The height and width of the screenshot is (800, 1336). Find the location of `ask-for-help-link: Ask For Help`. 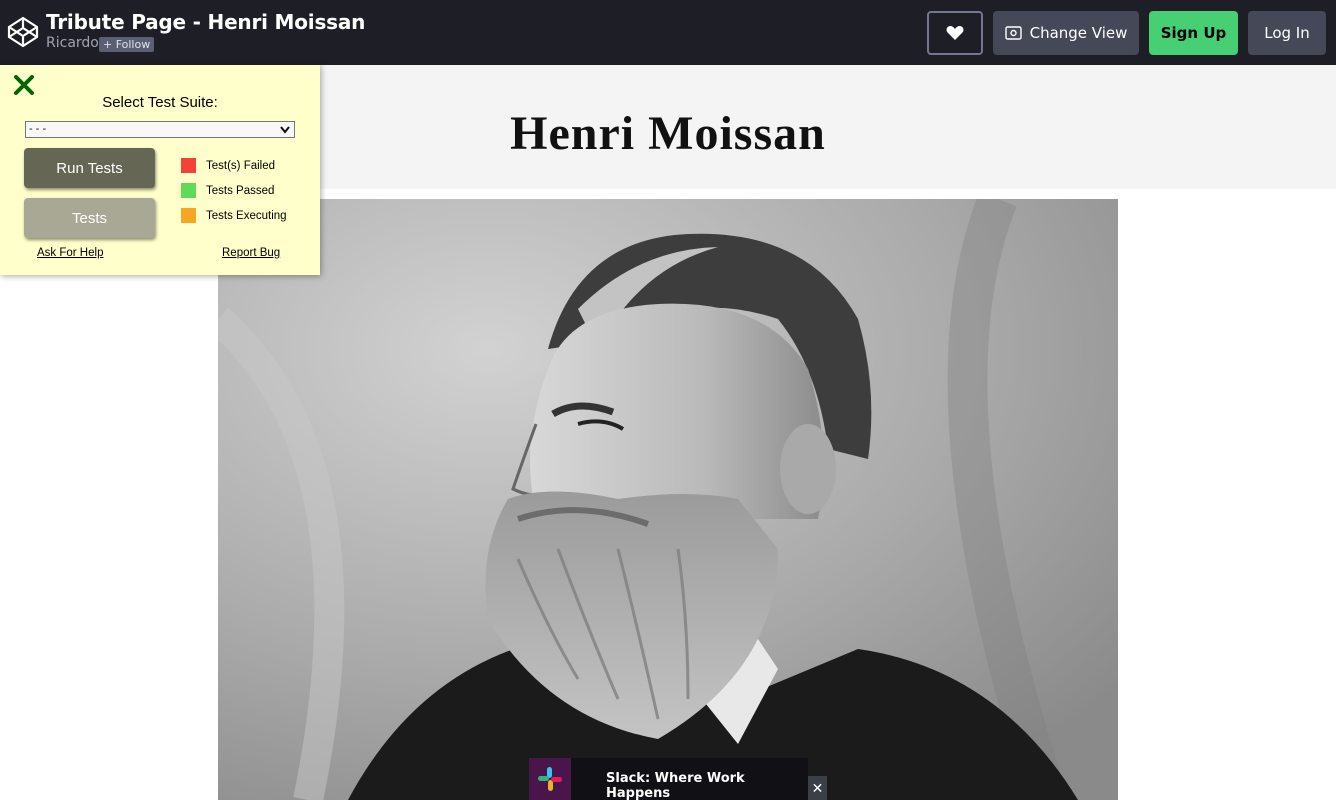

ask-for-help-link: Ask For Help is located at coordinates (70, 253).